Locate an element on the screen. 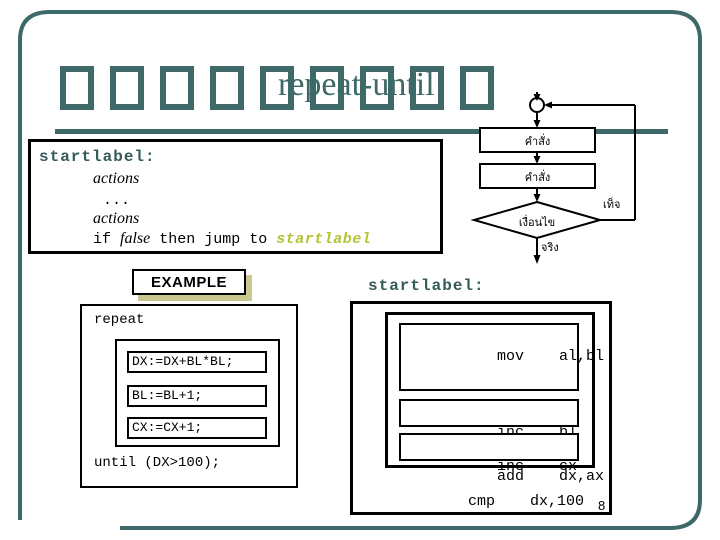  pseudocode-token: false is located at coordinates (135, 238).